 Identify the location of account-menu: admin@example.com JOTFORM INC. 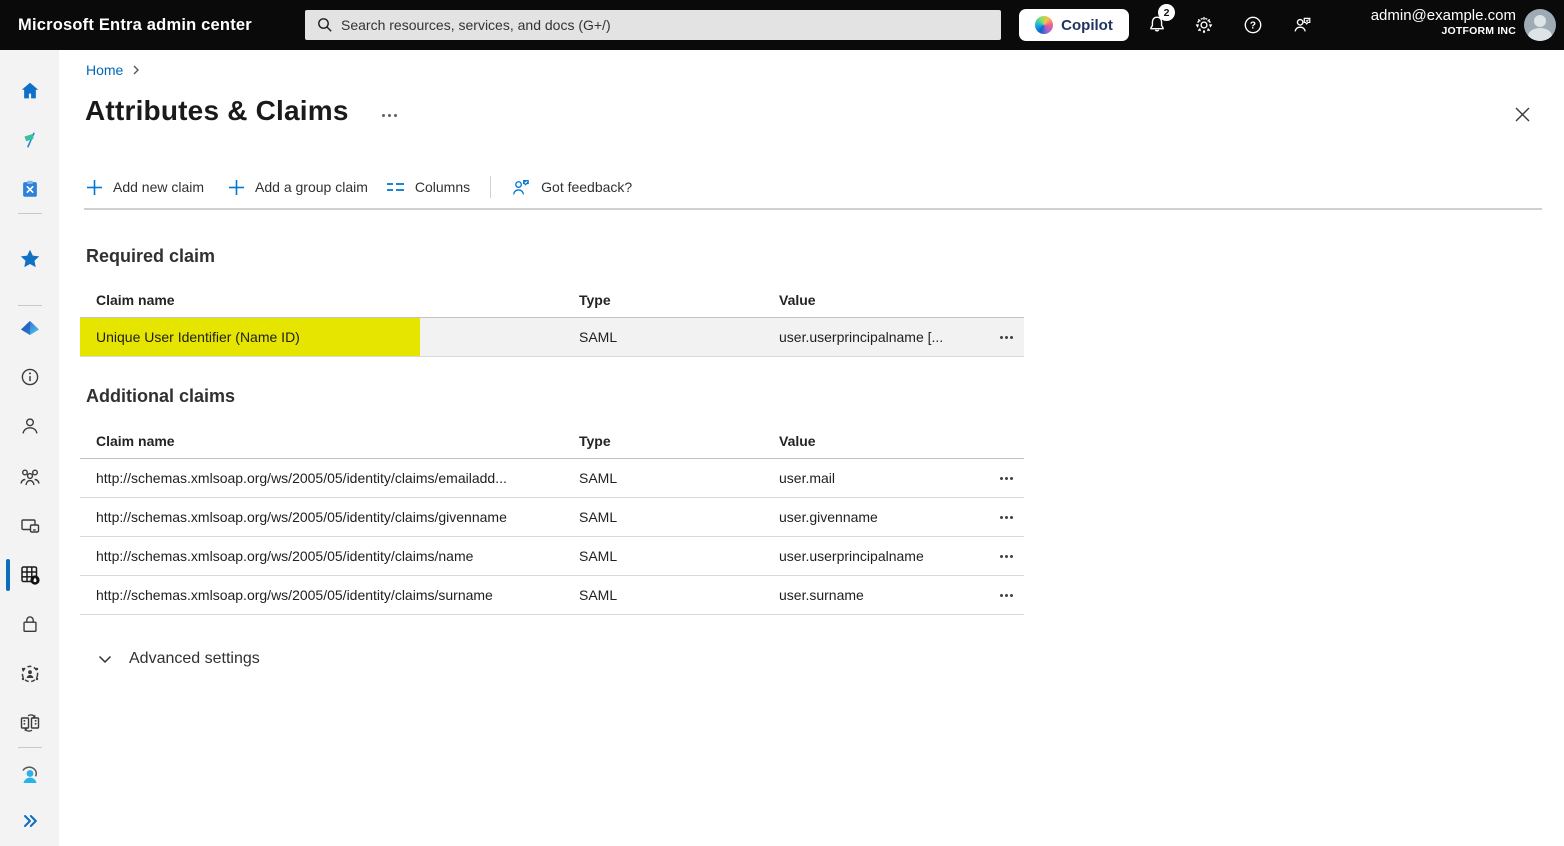
(1443, 21).